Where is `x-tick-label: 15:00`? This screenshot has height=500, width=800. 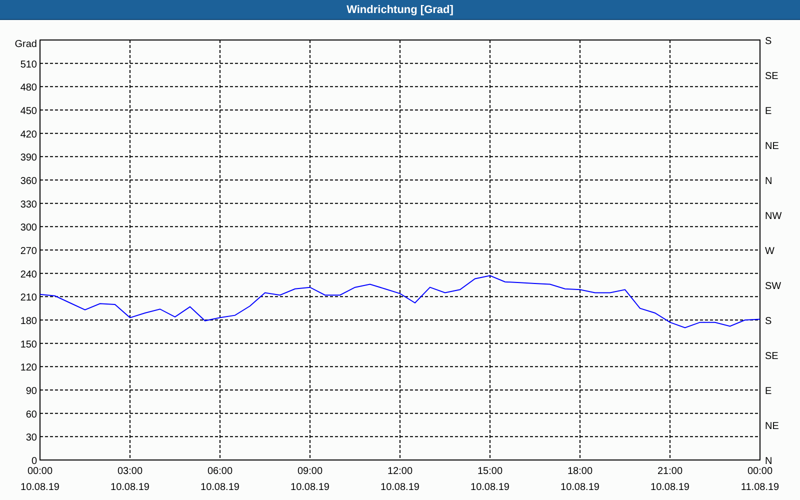
x-tick-label: 15:00 is located at coordinates (490, 471).